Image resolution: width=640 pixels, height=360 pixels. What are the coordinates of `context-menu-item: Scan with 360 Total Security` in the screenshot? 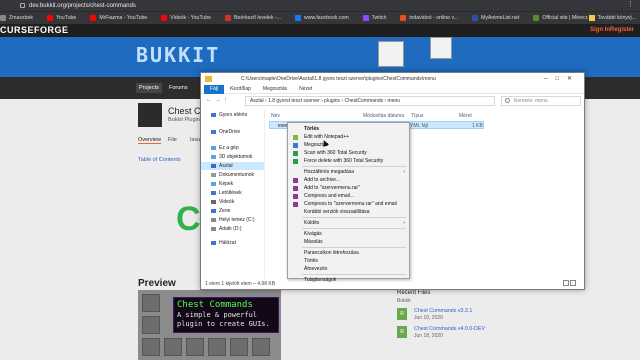 It's located at (348, 153).